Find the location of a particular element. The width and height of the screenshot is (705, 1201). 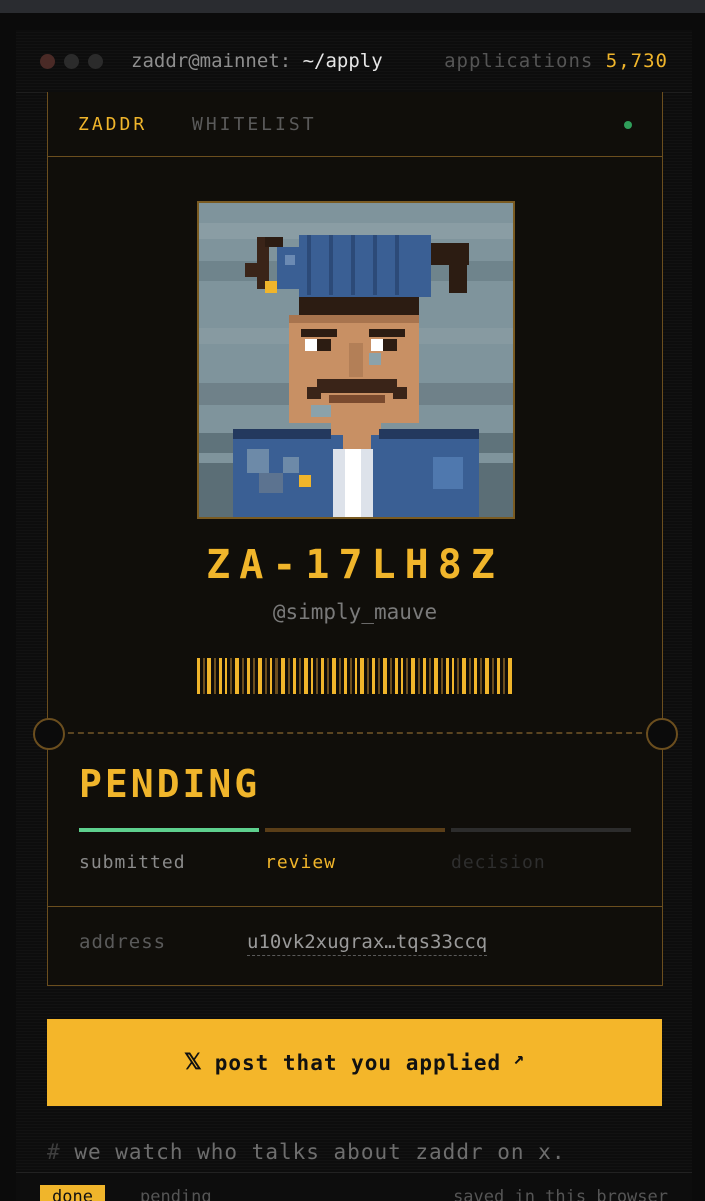

address-row: address u10vk2xugrax…tqs33ccq is located at coordinates (355, 946).